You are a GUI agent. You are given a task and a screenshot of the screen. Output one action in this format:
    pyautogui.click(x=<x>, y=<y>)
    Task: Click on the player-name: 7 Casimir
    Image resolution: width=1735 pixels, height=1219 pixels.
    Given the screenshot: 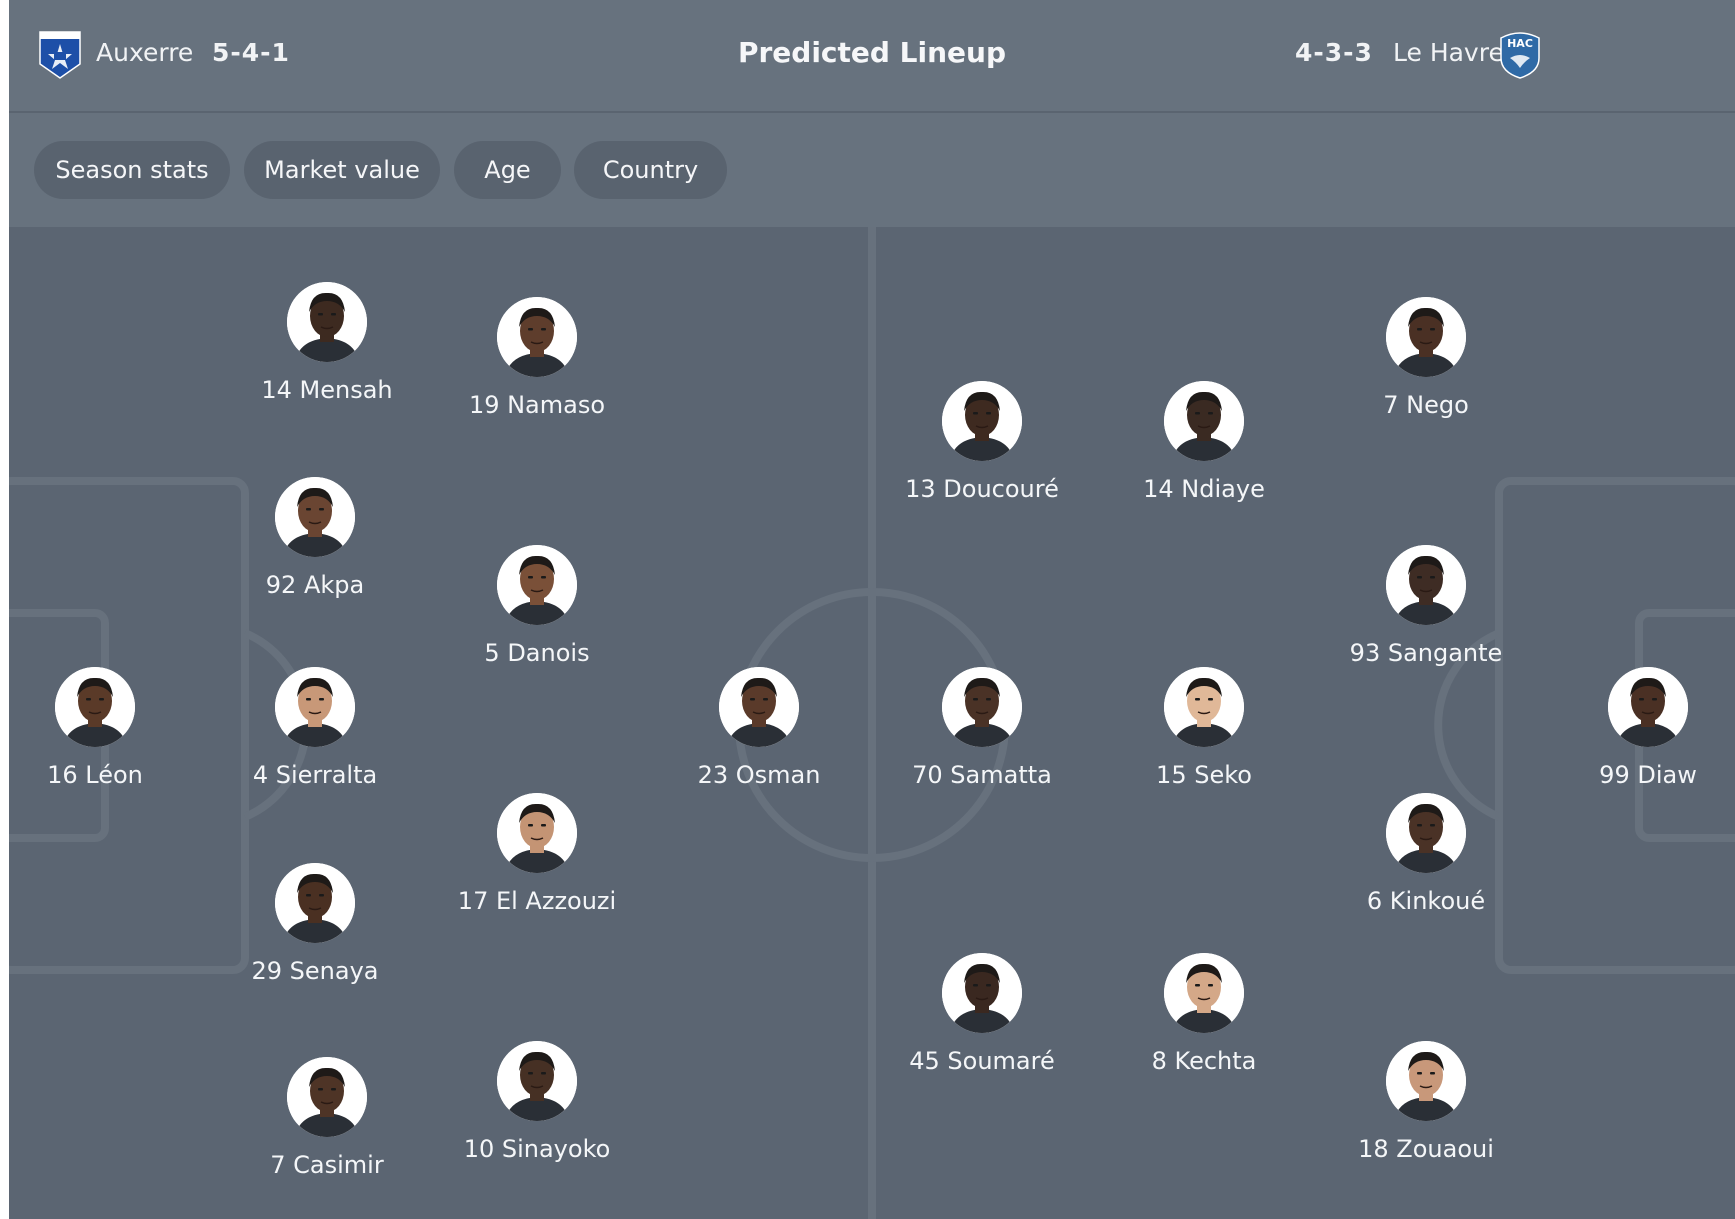 What is the action you would take?
    pyautogui.click(x=327, y=1165)
    